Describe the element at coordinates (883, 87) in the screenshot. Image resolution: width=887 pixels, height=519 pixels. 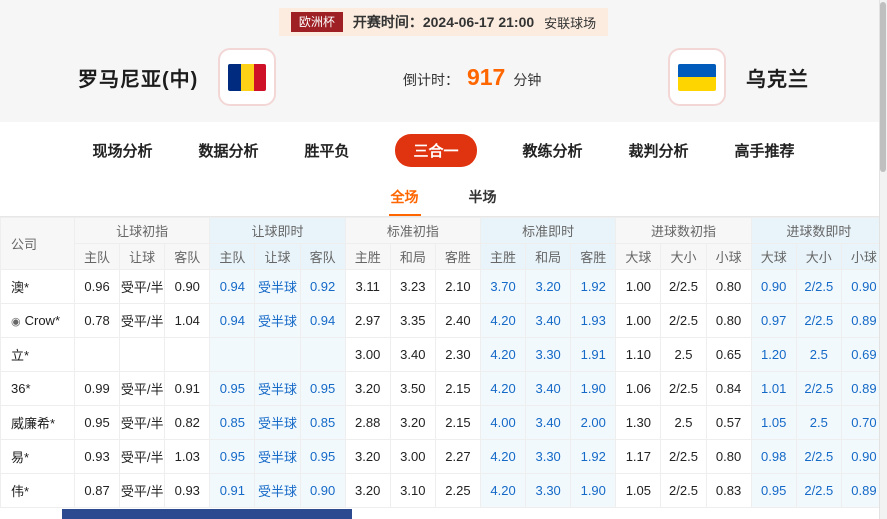
I see `scrollbar-thumb` at that location.